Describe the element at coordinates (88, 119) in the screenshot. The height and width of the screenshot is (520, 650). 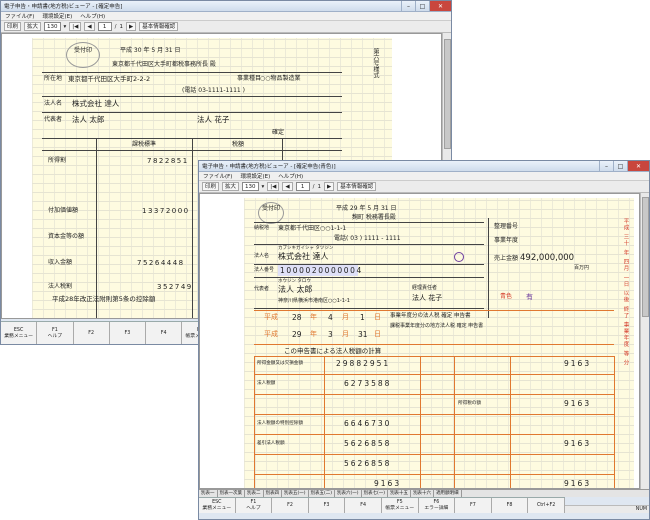
I see `back-rep-name: 法人 太郎` at that location.